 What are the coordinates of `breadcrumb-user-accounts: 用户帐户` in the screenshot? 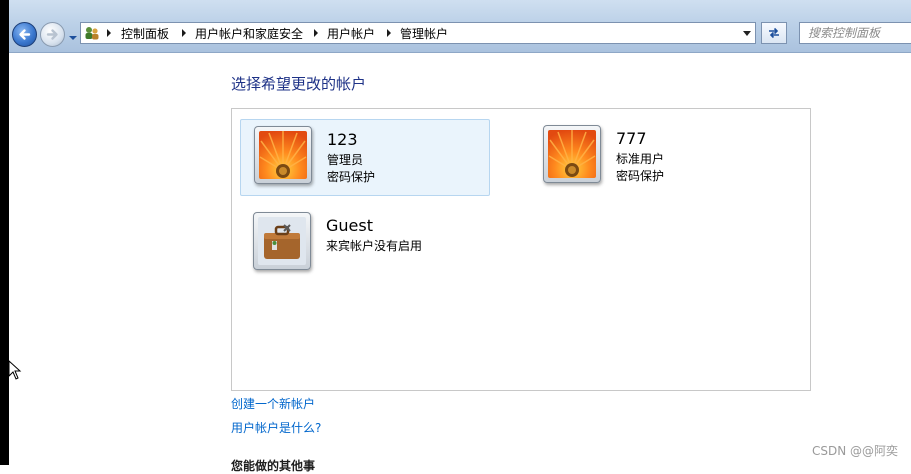 It's located at (351, 34).